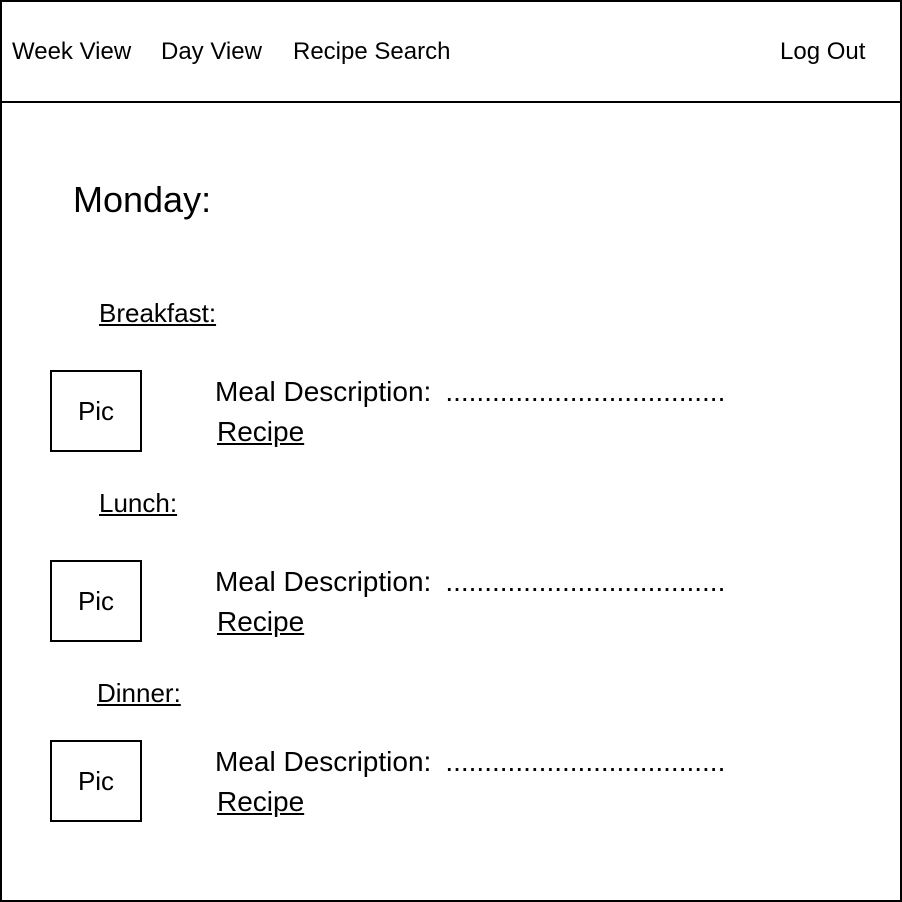 The width and height of the screenshot is (902, 902). I want to click on log-out-button: Log Out, so click(822, 52).